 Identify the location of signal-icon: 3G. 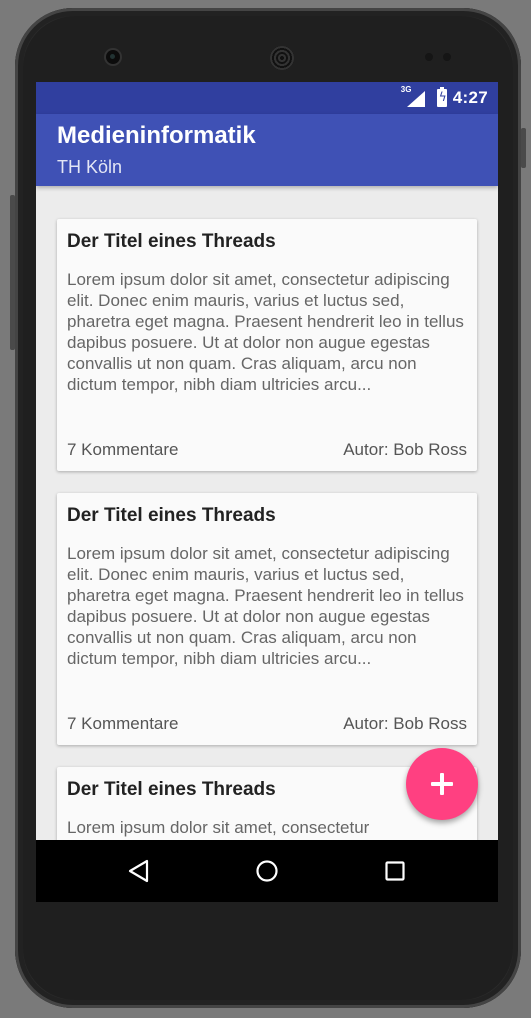
(413, 96).